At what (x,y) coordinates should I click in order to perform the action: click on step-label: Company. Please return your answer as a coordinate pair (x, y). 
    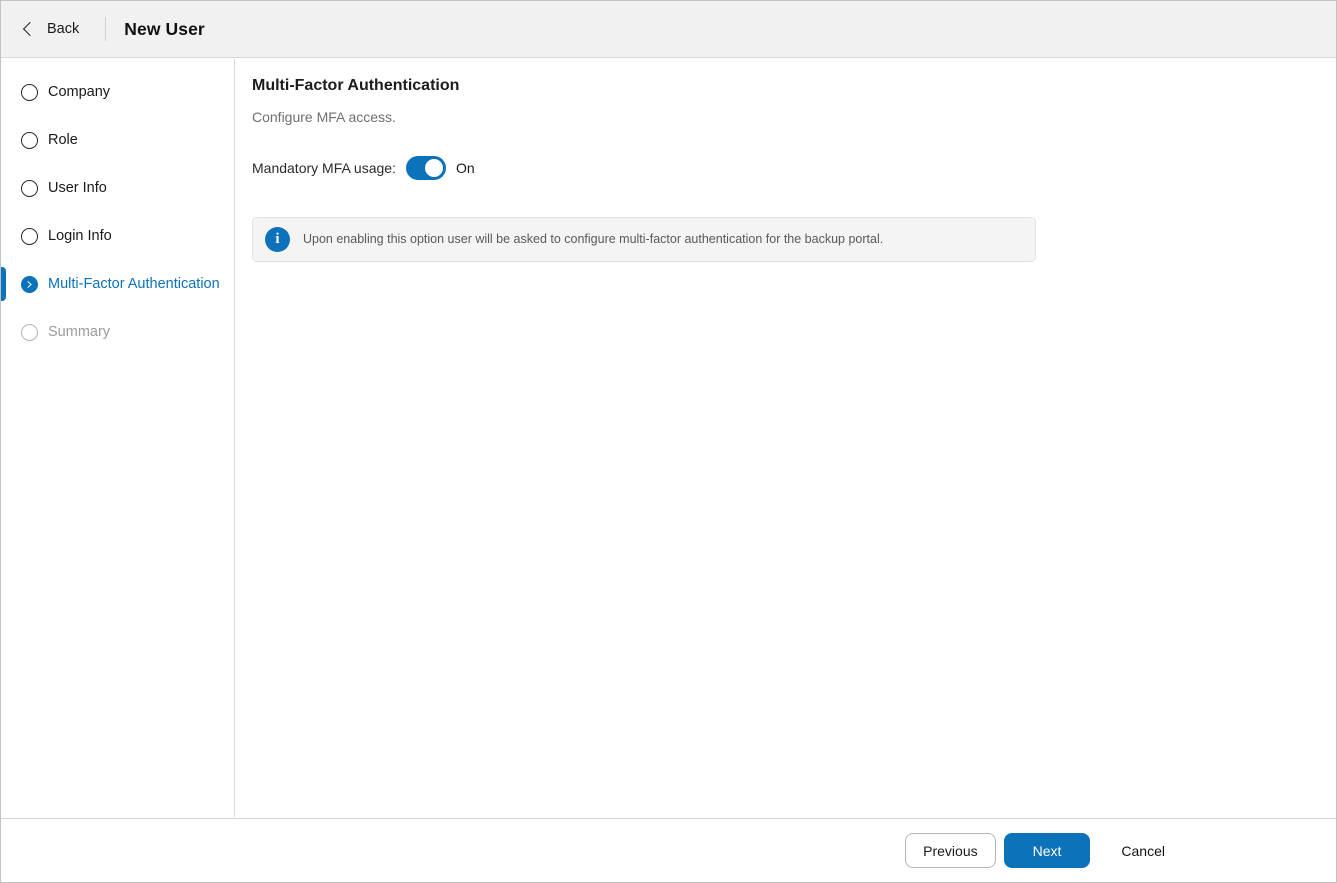
    Looking at the image, I should click on (79, 92).